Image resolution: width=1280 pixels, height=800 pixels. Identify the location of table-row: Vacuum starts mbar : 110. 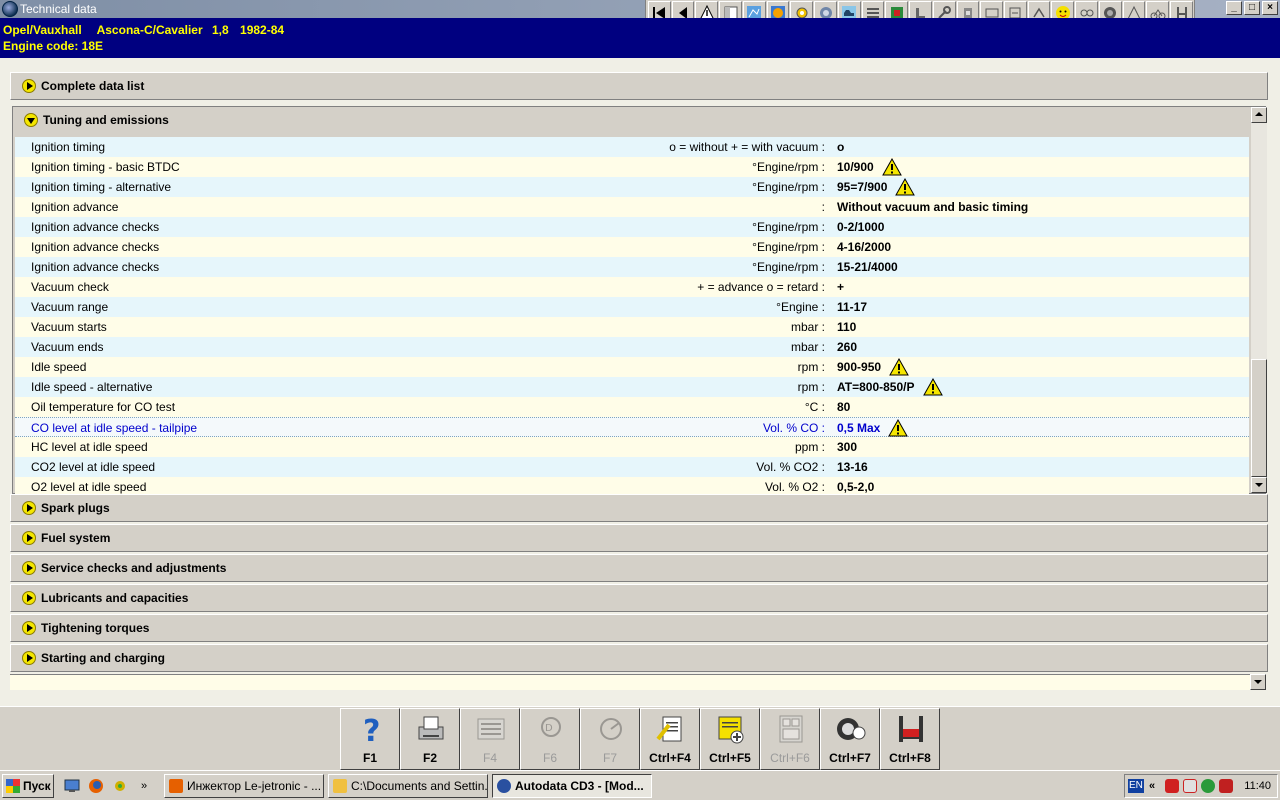
(632, 327).